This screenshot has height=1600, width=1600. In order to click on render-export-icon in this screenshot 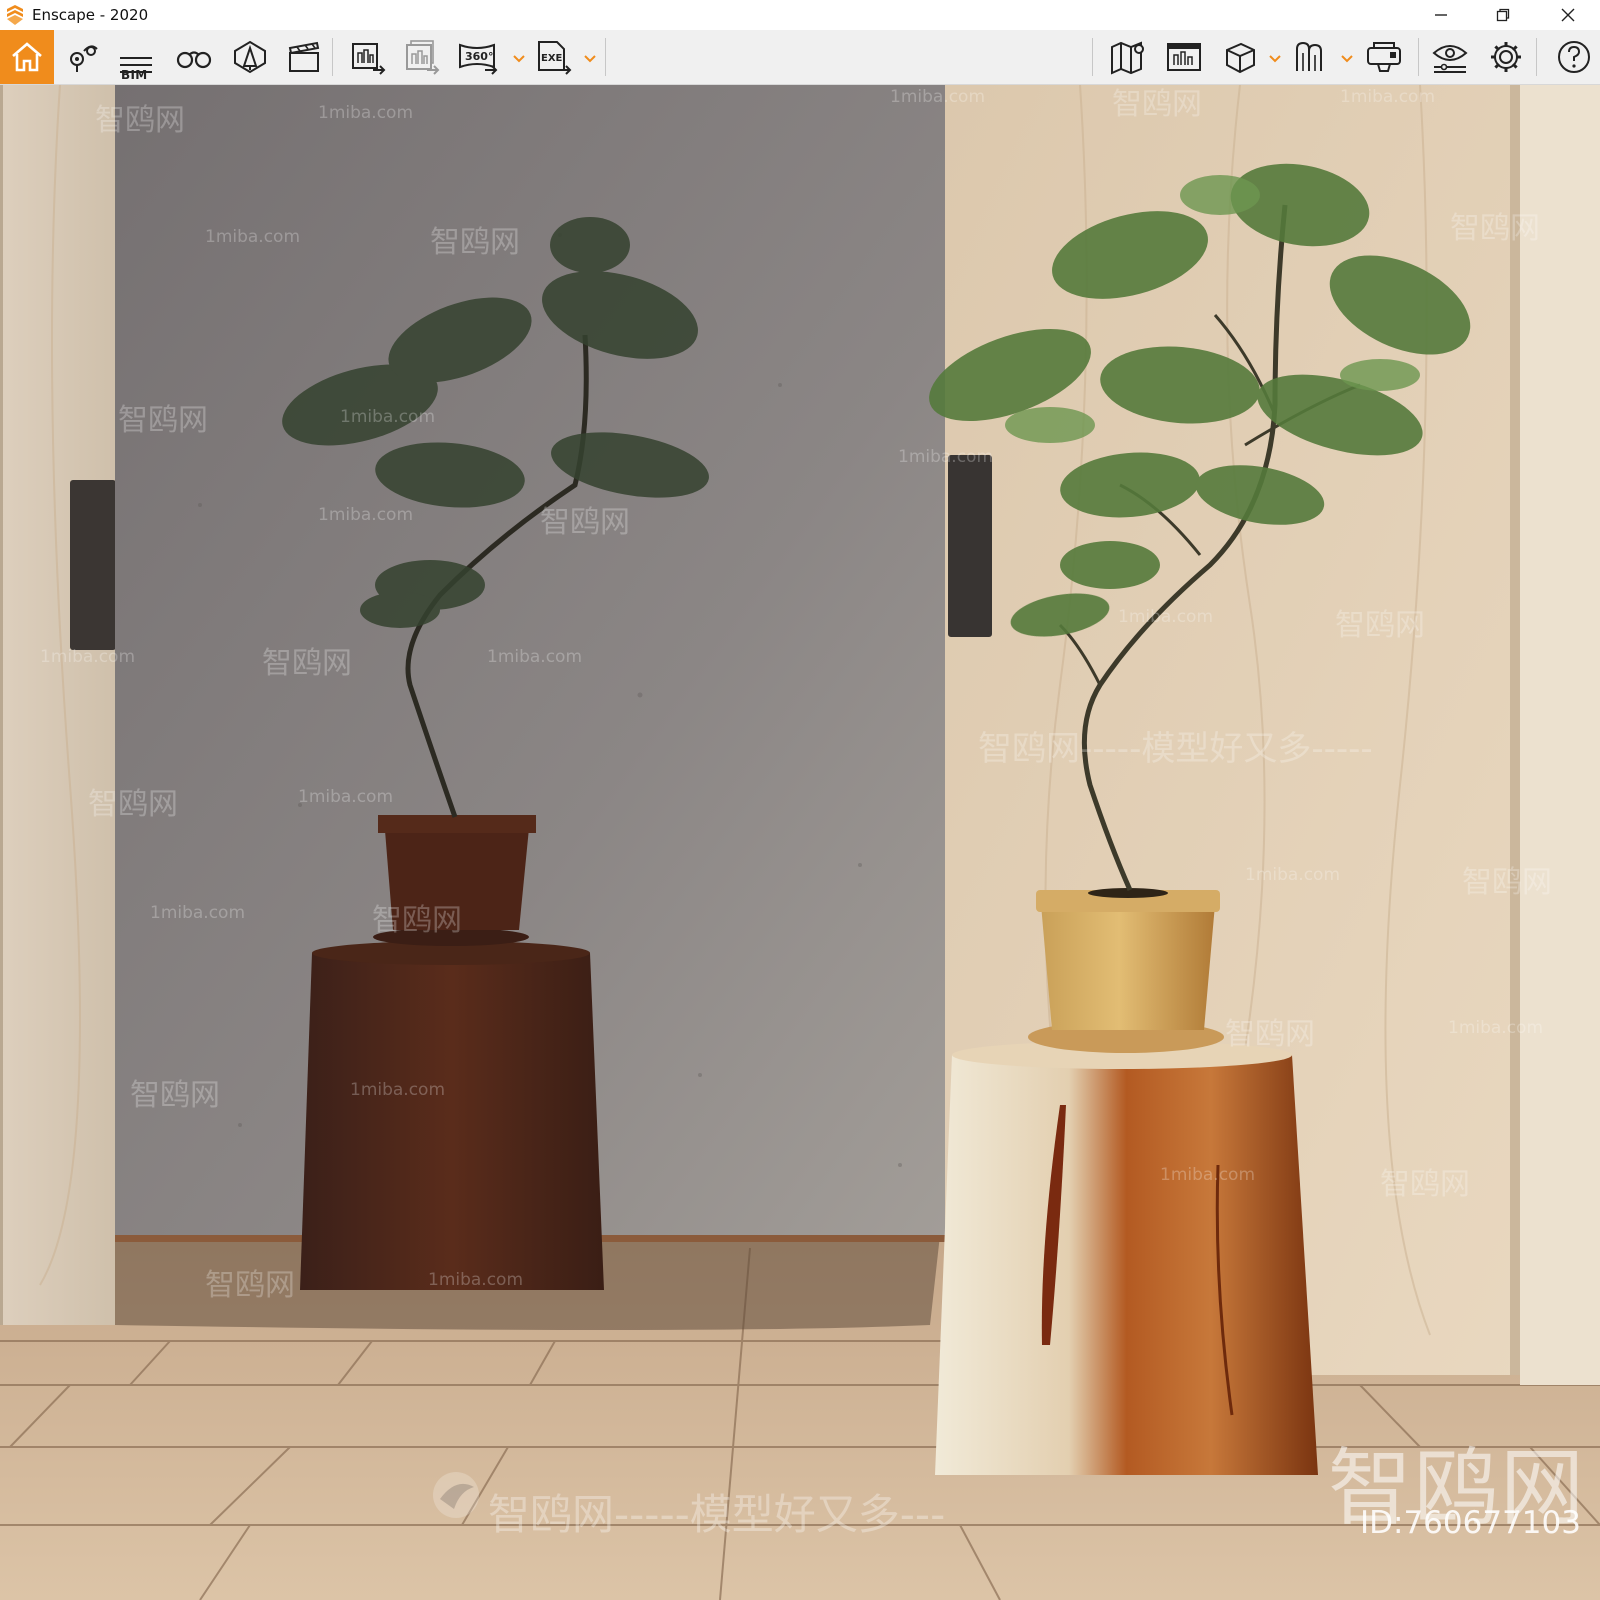, I will do `click(369, 59)`.